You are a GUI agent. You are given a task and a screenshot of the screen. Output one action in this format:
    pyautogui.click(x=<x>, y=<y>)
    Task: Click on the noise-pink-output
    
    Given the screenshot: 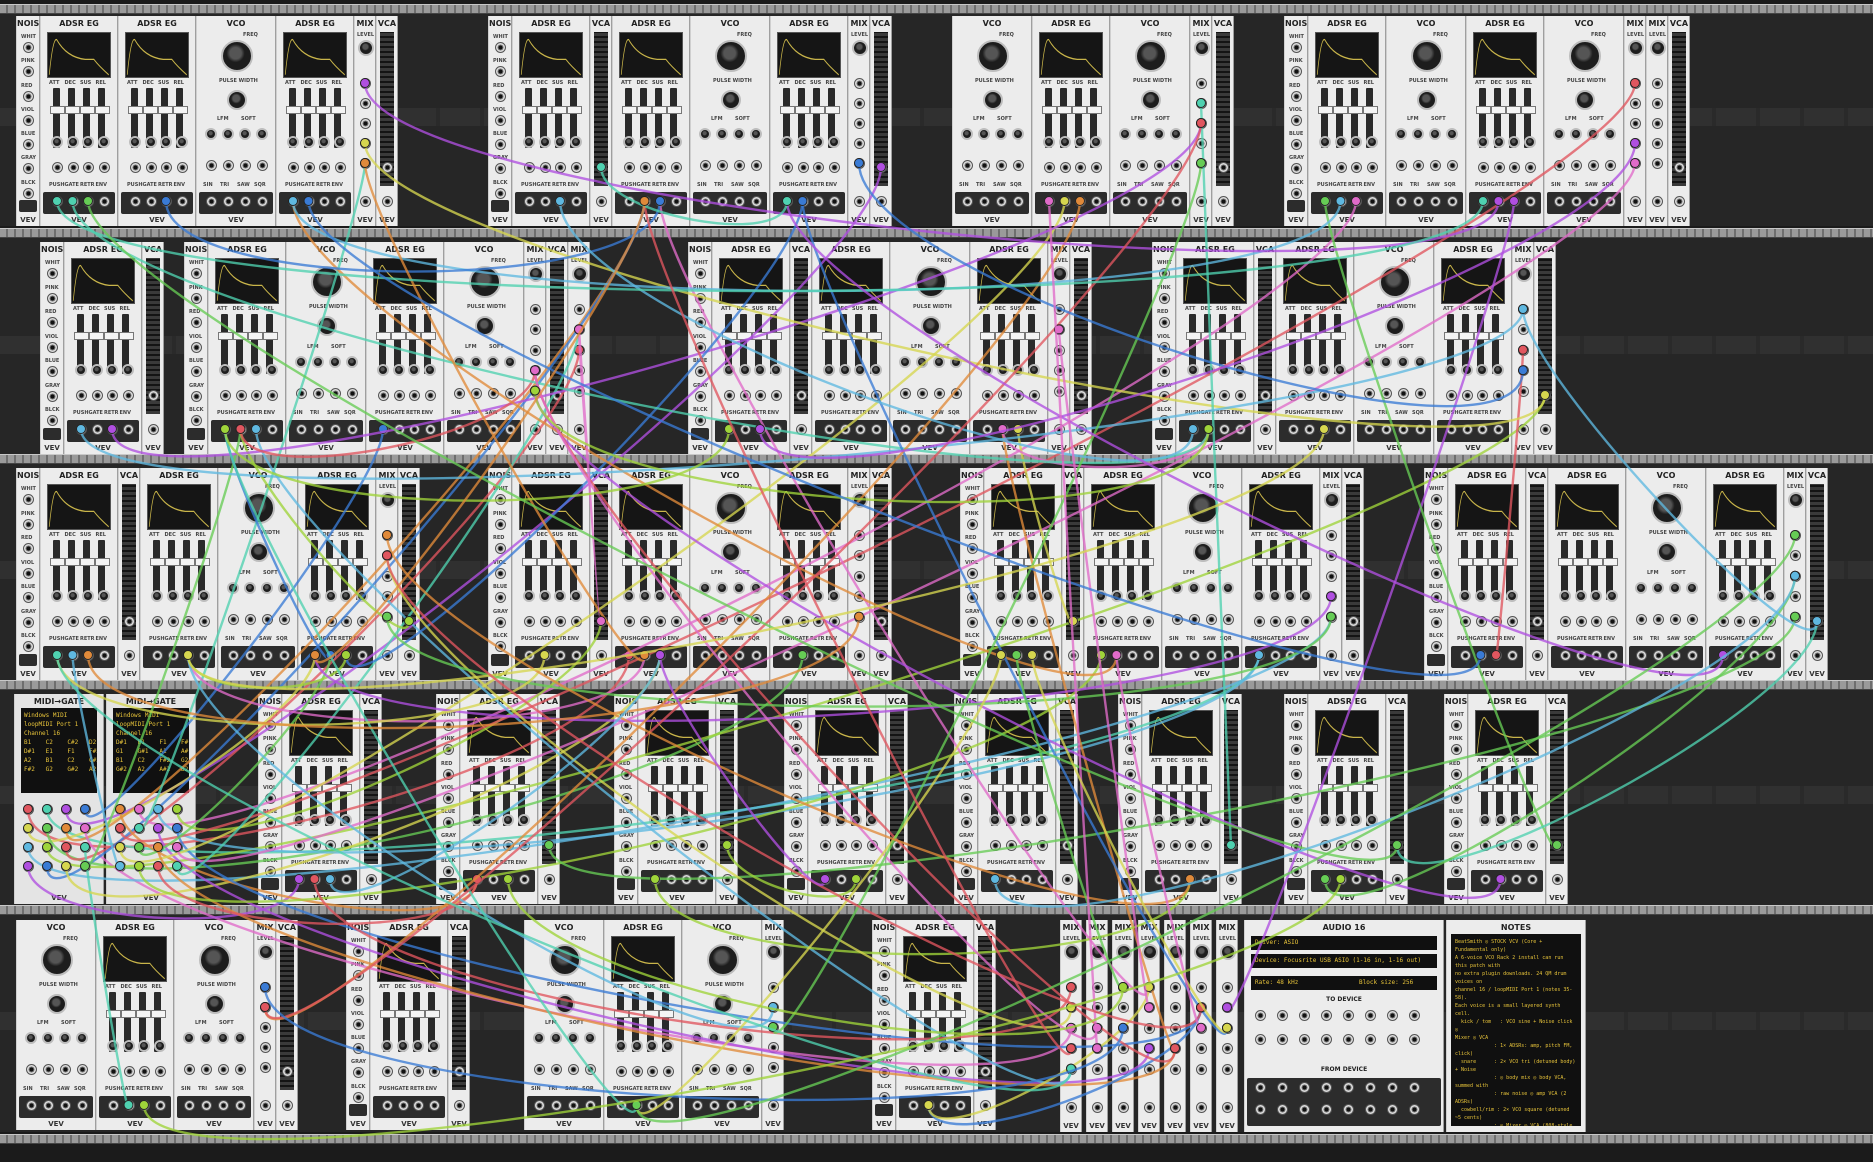 What is the action you would take?
    pyautogui.click(x=1296, y=750)
    